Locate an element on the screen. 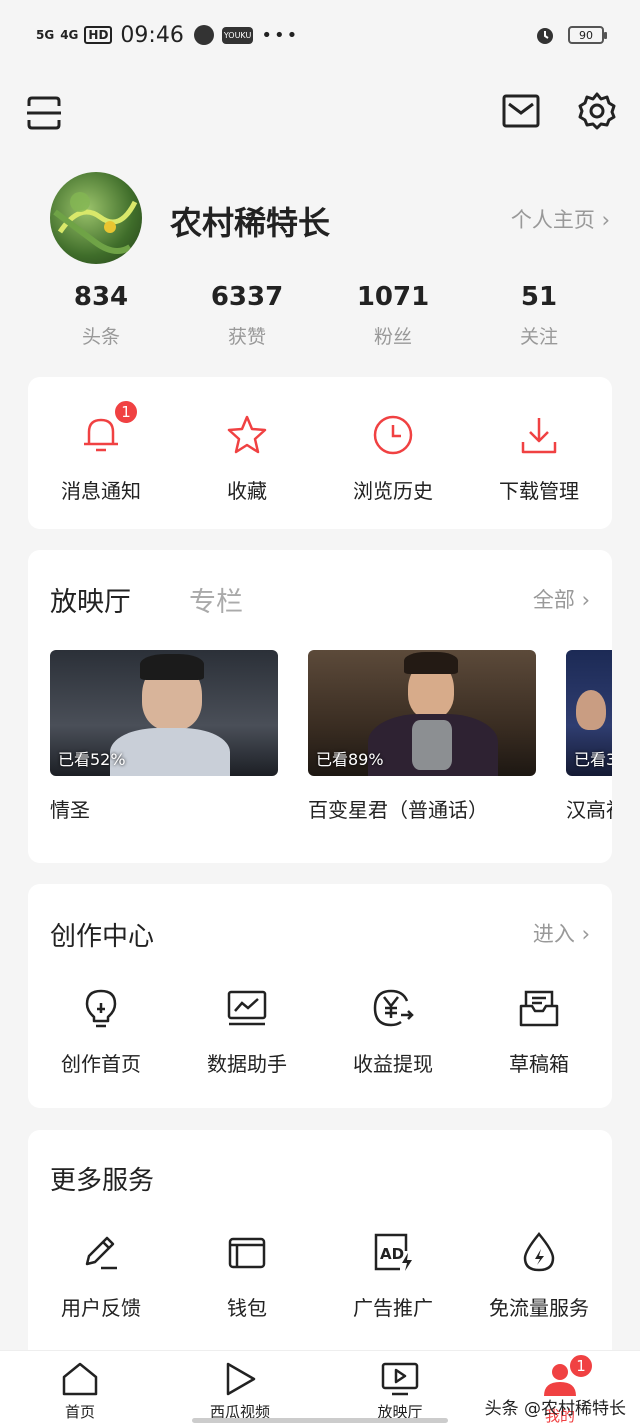 This screenshot has height=1427, width=640. quick-actions-card: 1 消息通知 收藏 浏览历史 下载管理 is located at coordinates (320, 453).